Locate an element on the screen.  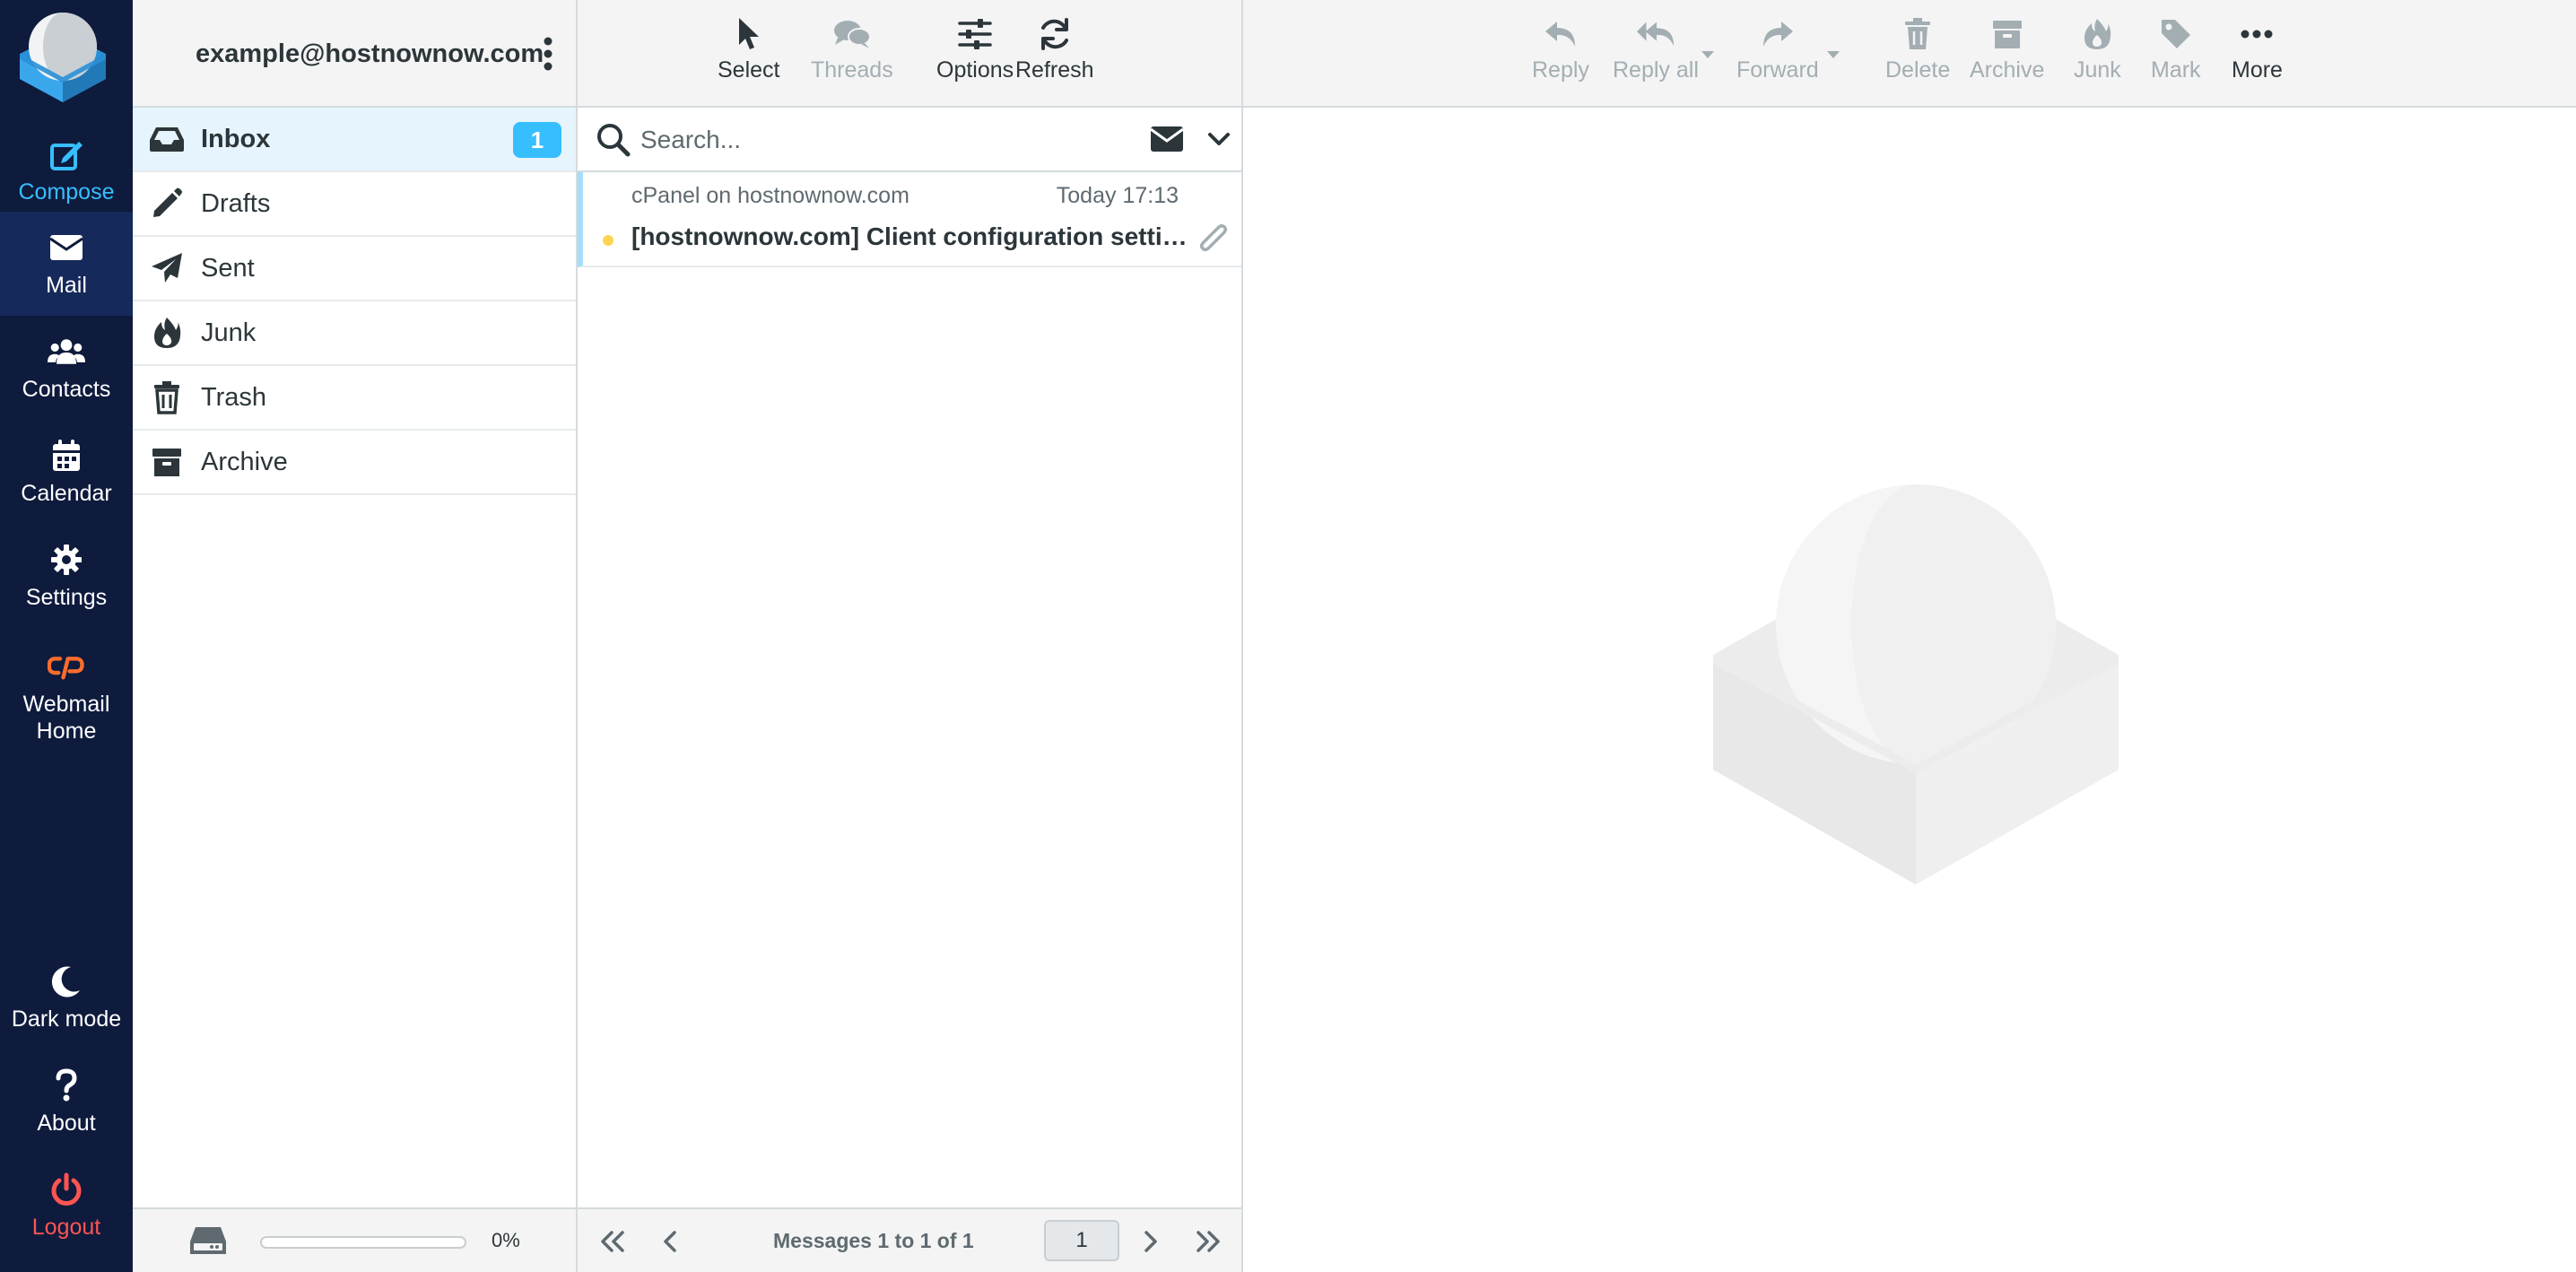
forward-icon is located at coordinates (1777, 34).